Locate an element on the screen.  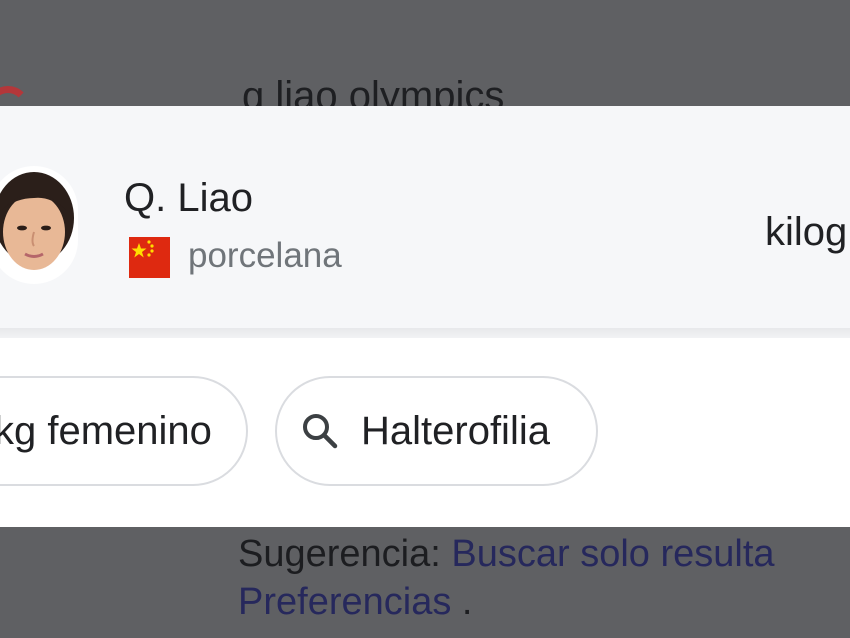
athlete-country: porcelana is located at coordinates (265, 255).